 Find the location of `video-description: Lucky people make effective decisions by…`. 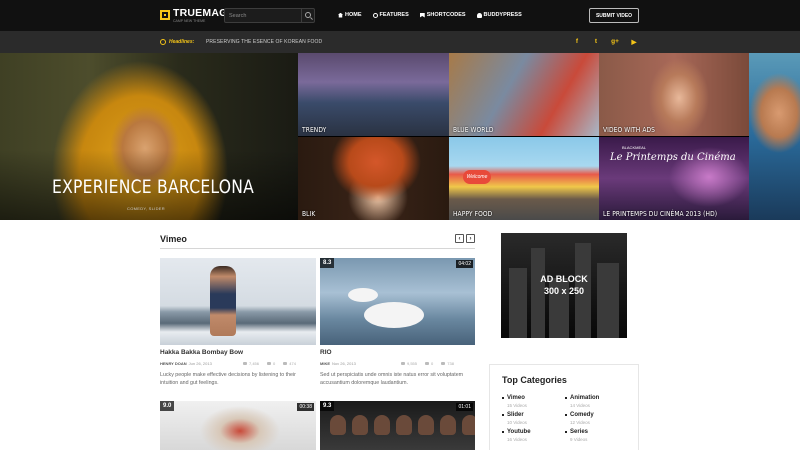

video-description: Lucky people make effective decisions by… is located at coordinates (228, 379).